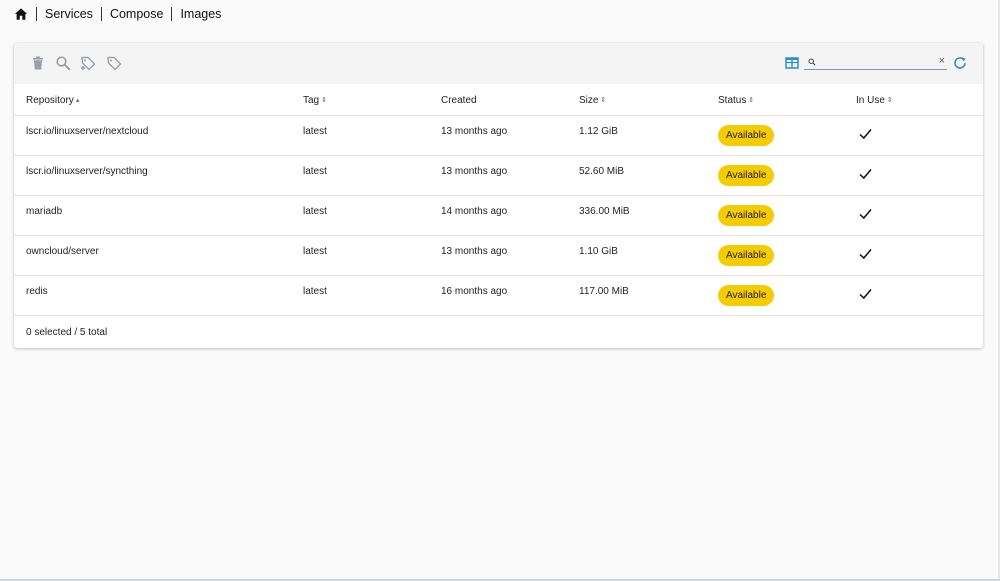  Describe the element at coordinates (592, 100) in the screenshot. I see `column-header-size: Size ⇕` at that location.